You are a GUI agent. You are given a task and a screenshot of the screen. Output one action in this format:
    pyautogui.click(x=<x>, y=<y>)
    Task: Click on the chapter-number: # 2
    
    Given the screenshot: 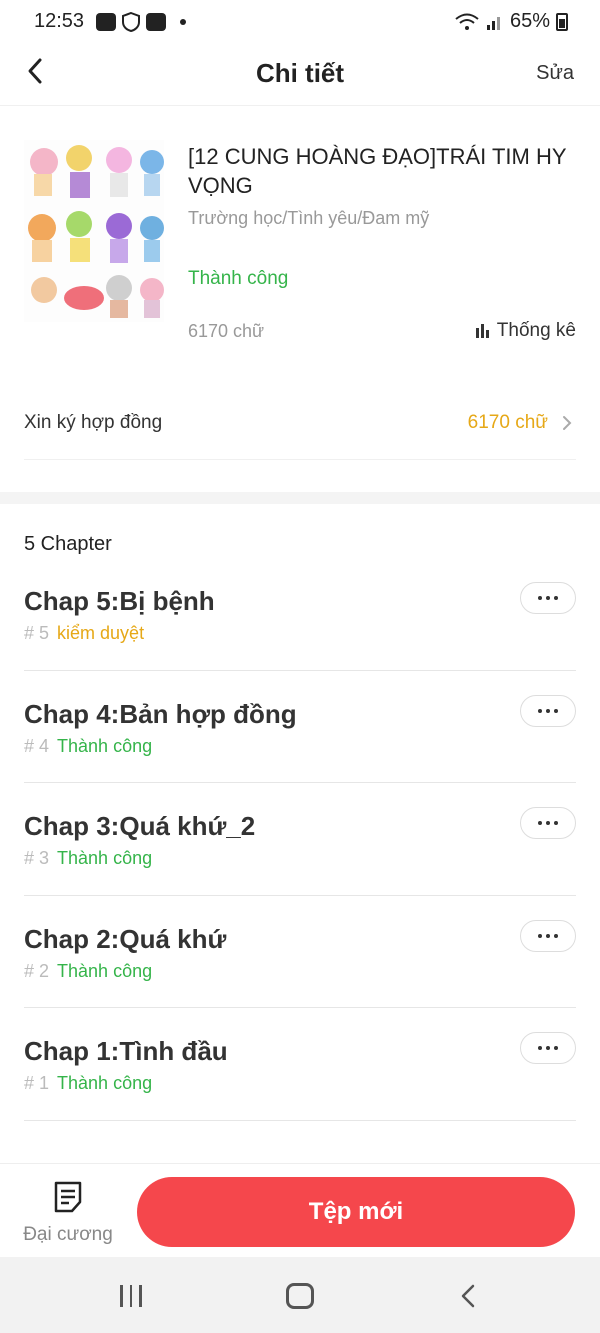 What is the action you would take?
    pyautogui.click(x=37, y=970)
    